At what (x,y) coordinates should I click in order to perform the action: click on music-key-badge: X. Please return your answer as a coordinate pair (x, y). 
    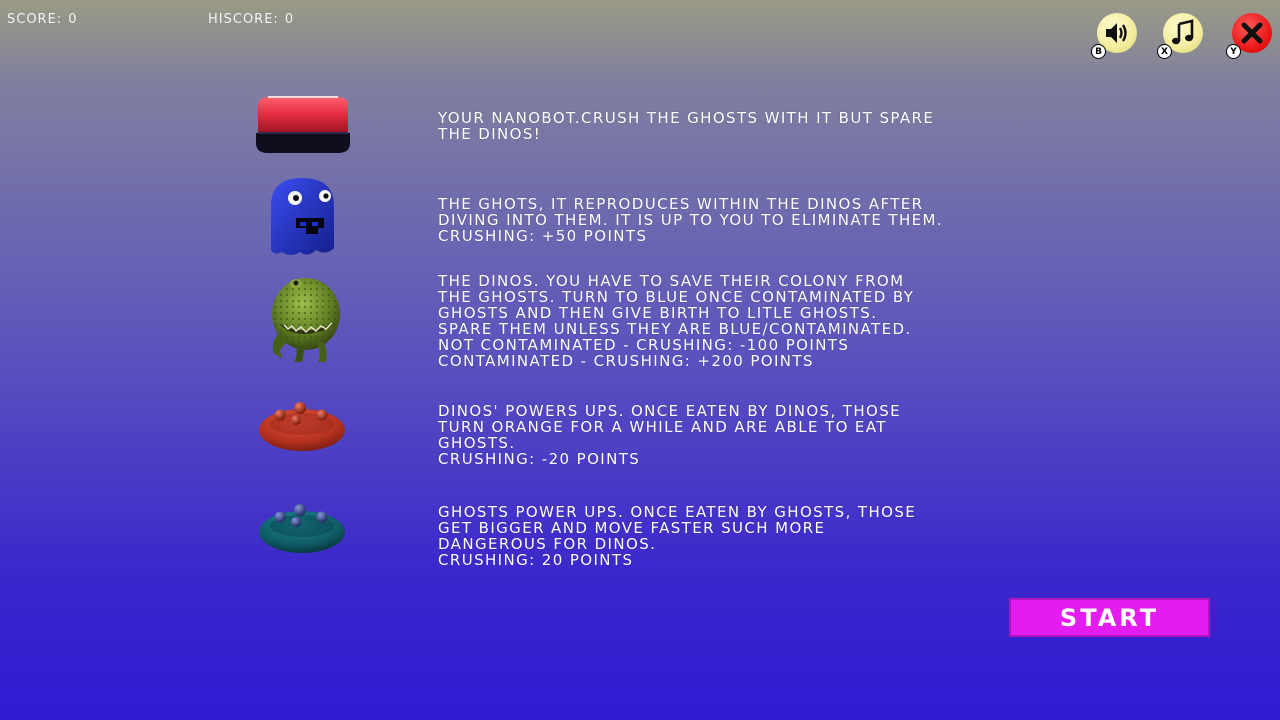
    Looking at the image, I should click on (1164, 51).